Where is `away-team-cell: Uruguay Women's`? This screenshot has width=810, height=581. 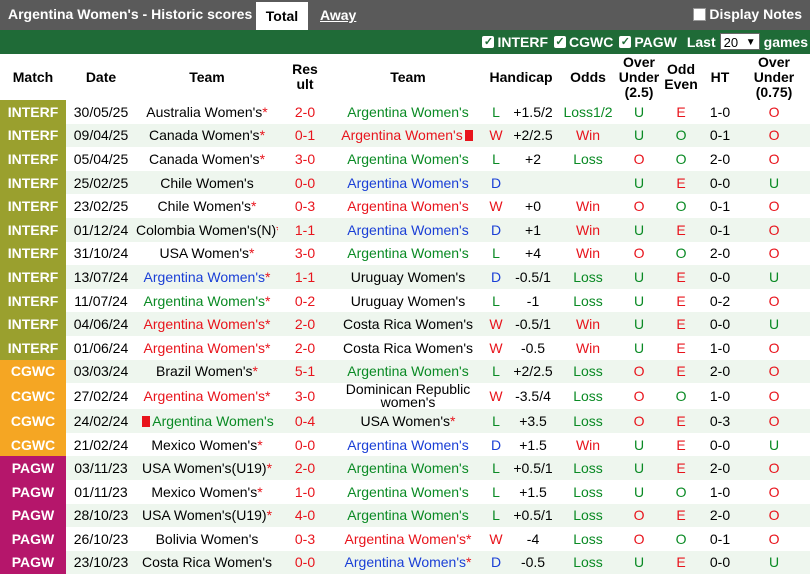 away-team-cell: Uruguay Women's is located at coordinates (408, 300).